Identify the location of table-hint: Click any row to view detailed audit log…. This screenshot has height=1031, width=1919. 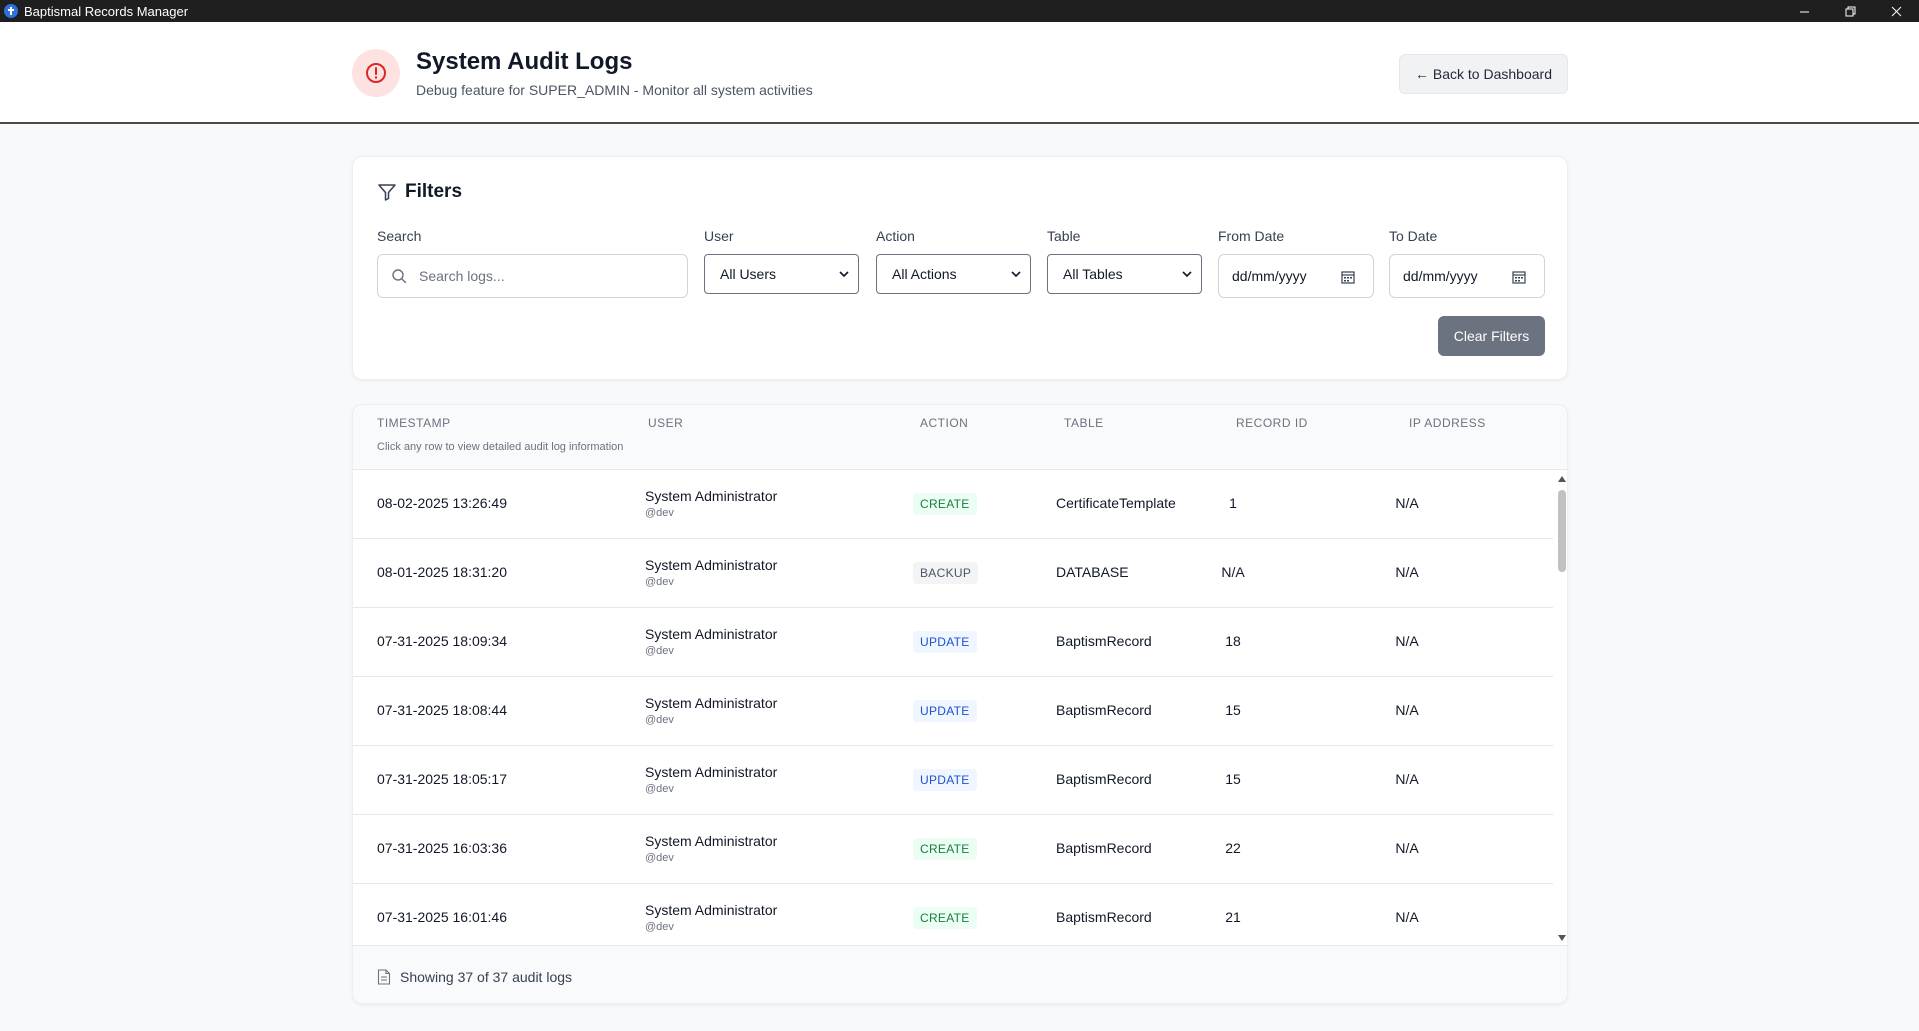
(500, 447).